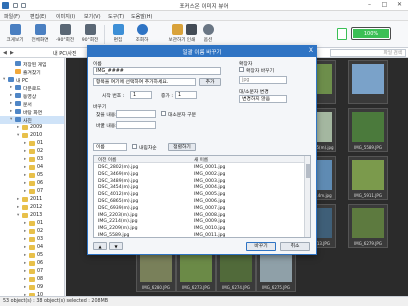 This screenshot has width=408, height=306. Describe the element at coordinates (307, 196) in the screenshot. I see `list-scrollbar` at that location.